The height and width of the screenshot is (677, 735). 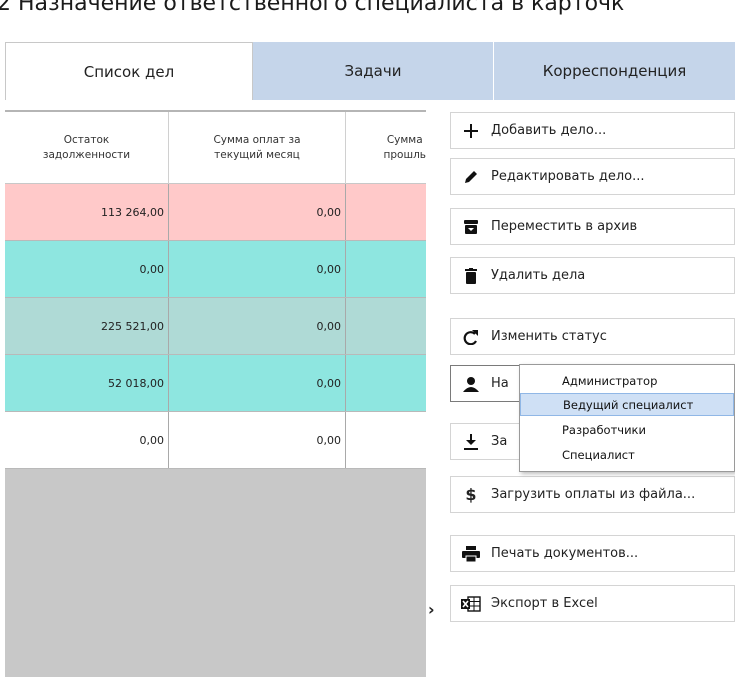 I want to click on menu-item-developers: Разработчики, so click(x=627, y=429).